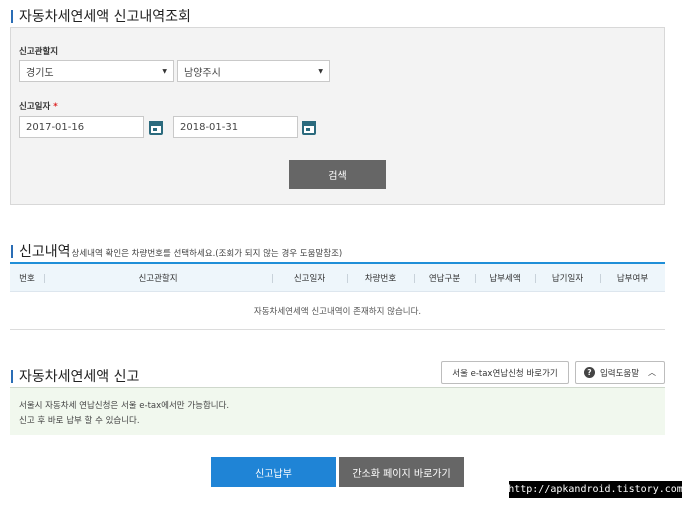 Image resolution: width=700 pixels, height=520 pixels. What do you see at coordinates (79, 421) in the screenshot?
I see `notice-line: 신고 후 바로 납부 할 수 있습니다.` at bounding box center [79, 421].